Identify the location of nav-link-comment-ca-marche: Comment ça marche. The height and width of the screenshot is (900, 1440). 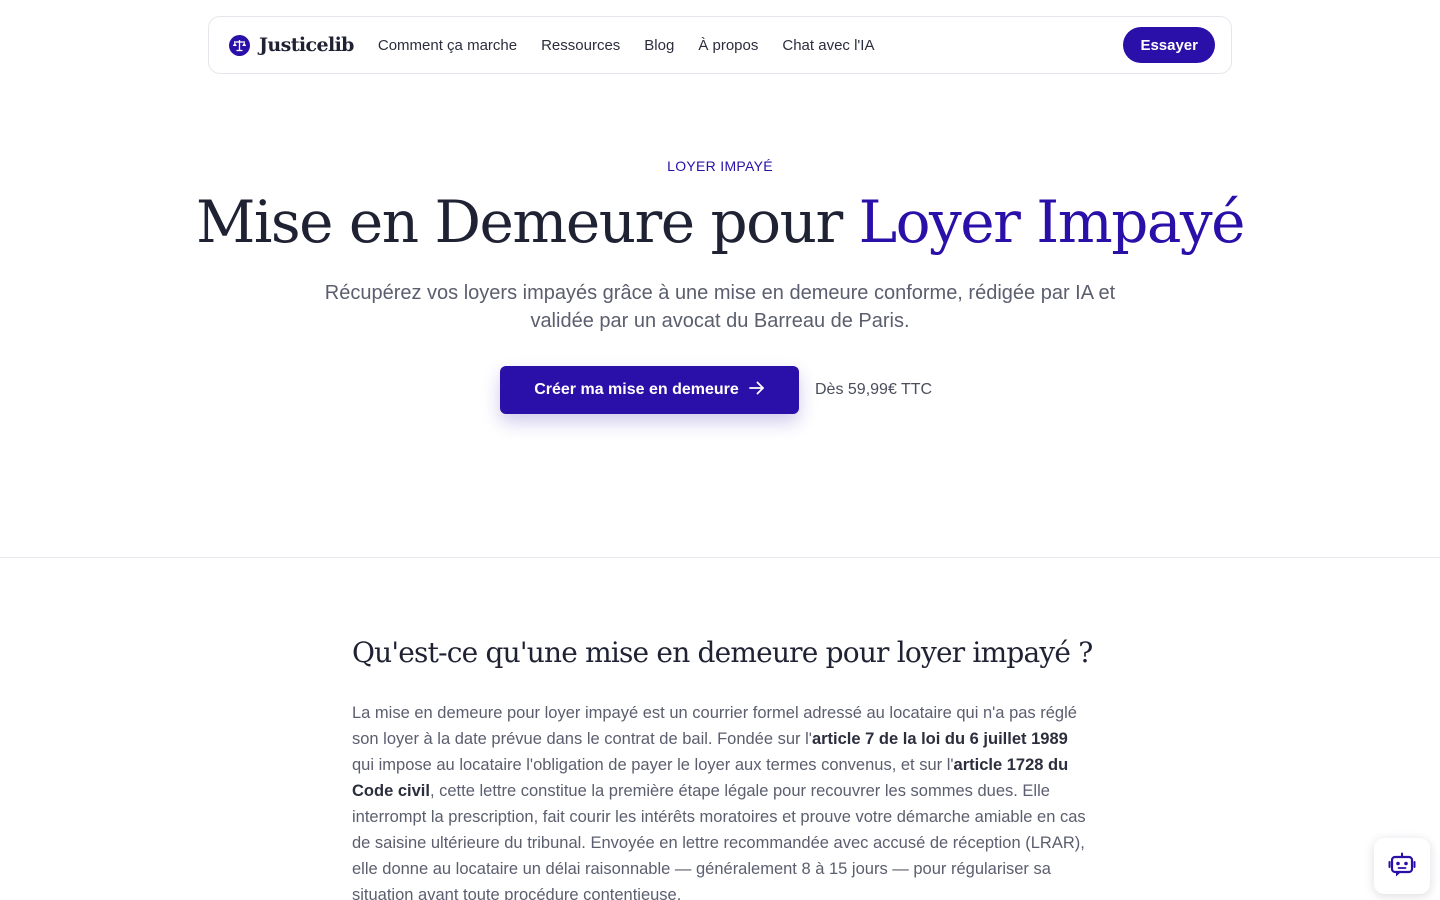
(447, 45).